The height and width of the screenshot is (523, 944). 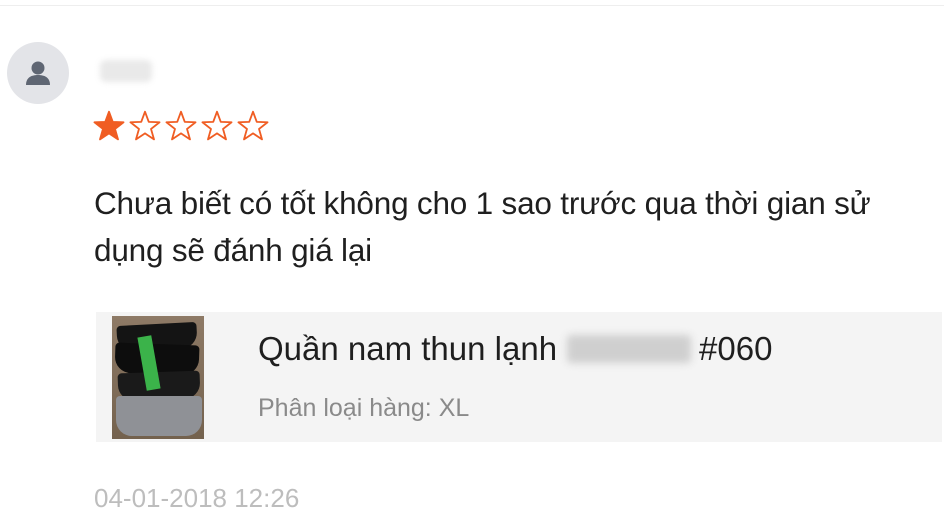 I want to click on star-filled-icon, so click(x=109, y=125).